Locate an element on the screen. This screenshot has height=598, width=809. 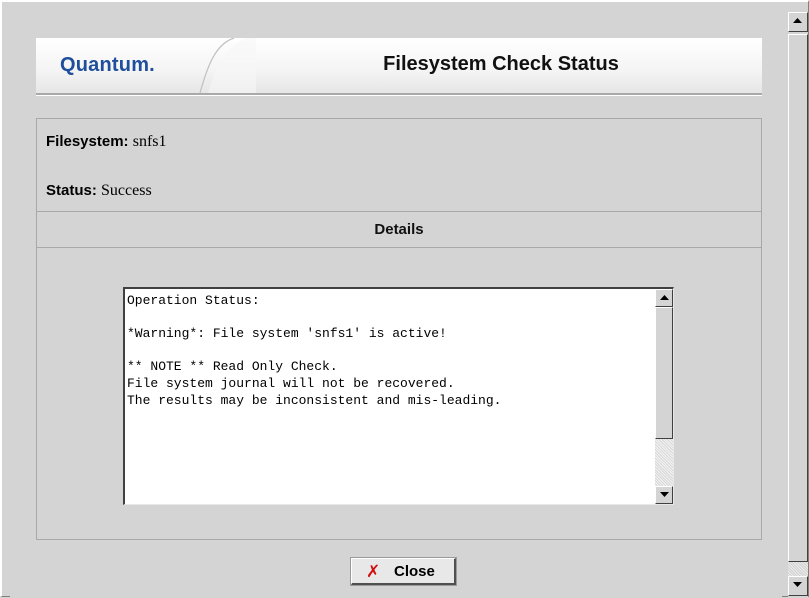
dialog-header: Quantum. Filesystem Check Status is located at coordinates (399, 66).